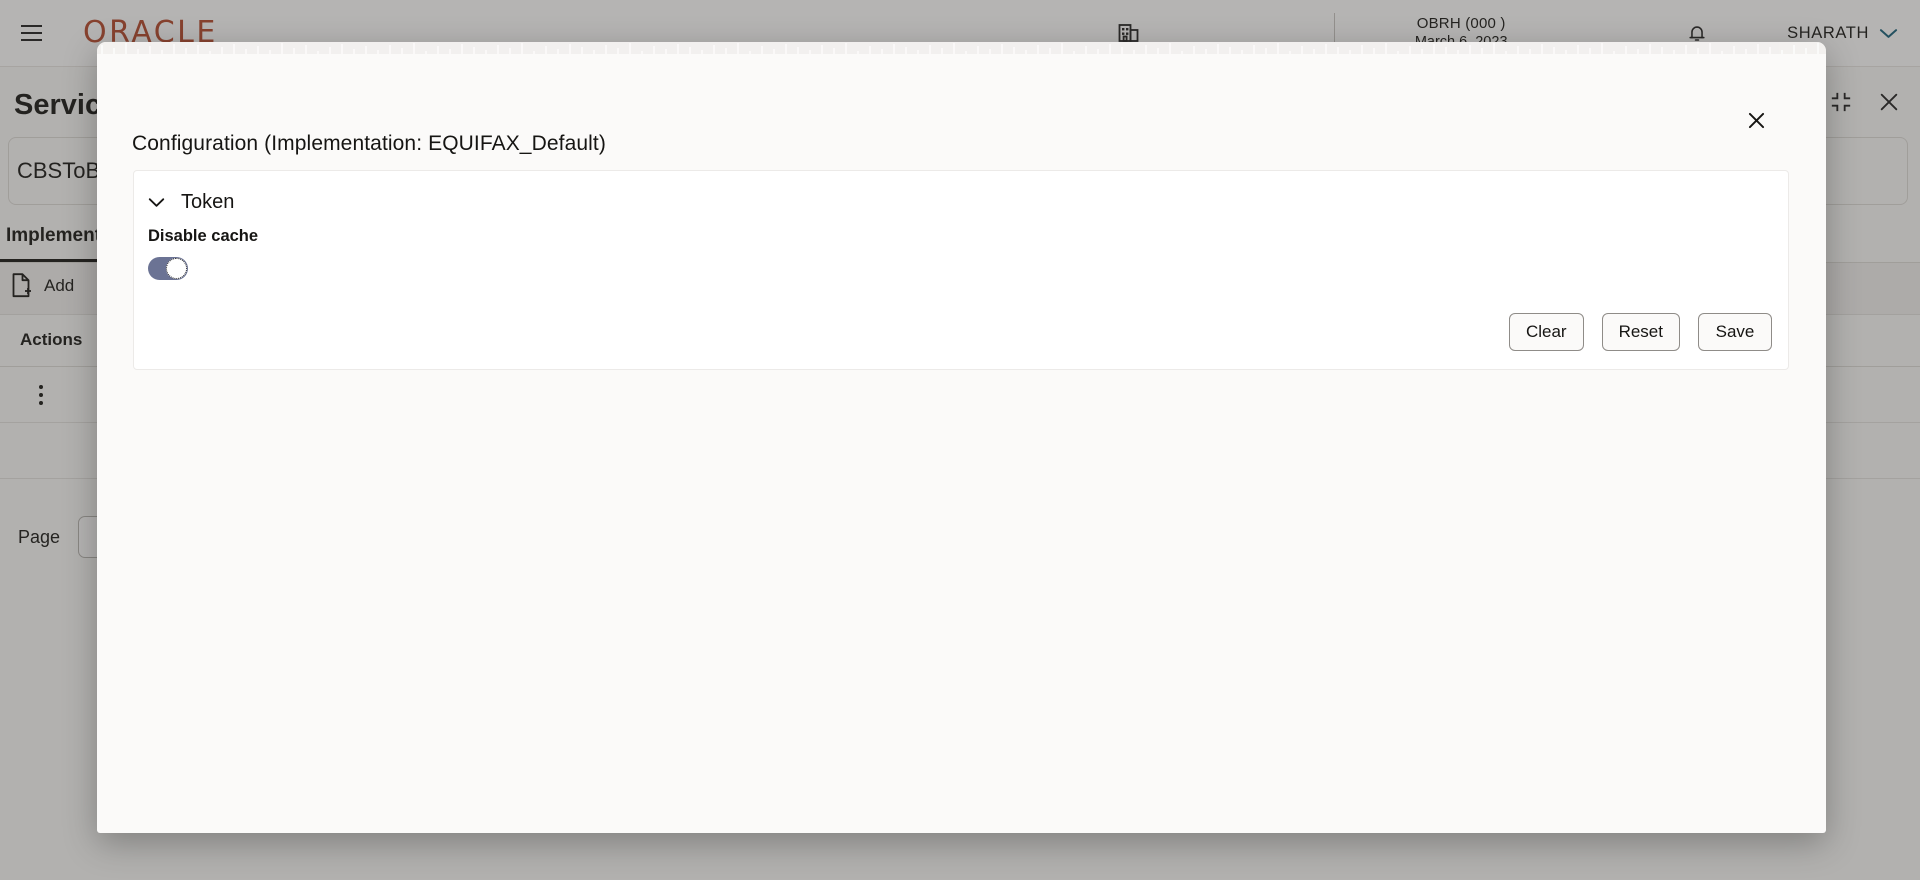 The height and width of the screenshot is (880, 1920). I want to click on token-section-header: Token, so click(191, 202).